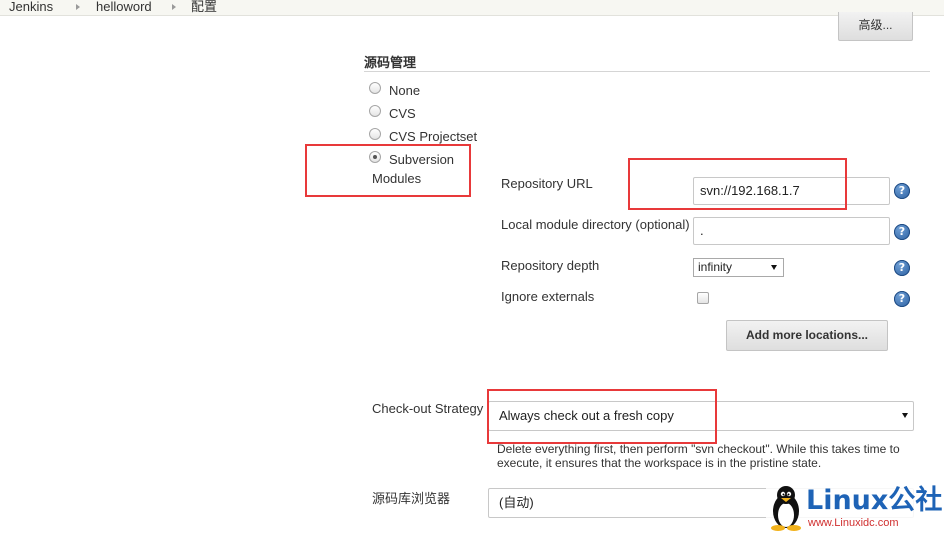  I want to click on scm-radio-cvs, so click(375, 111).